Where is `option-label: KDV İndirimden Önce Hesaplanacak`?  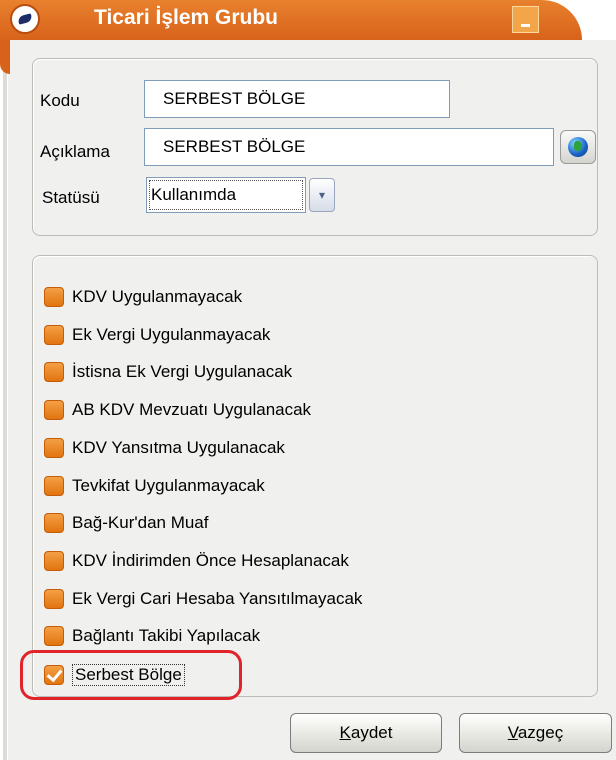 option-label: KDV İndirimden Önce Hesaplanacak is located at coordinates (210, 560).